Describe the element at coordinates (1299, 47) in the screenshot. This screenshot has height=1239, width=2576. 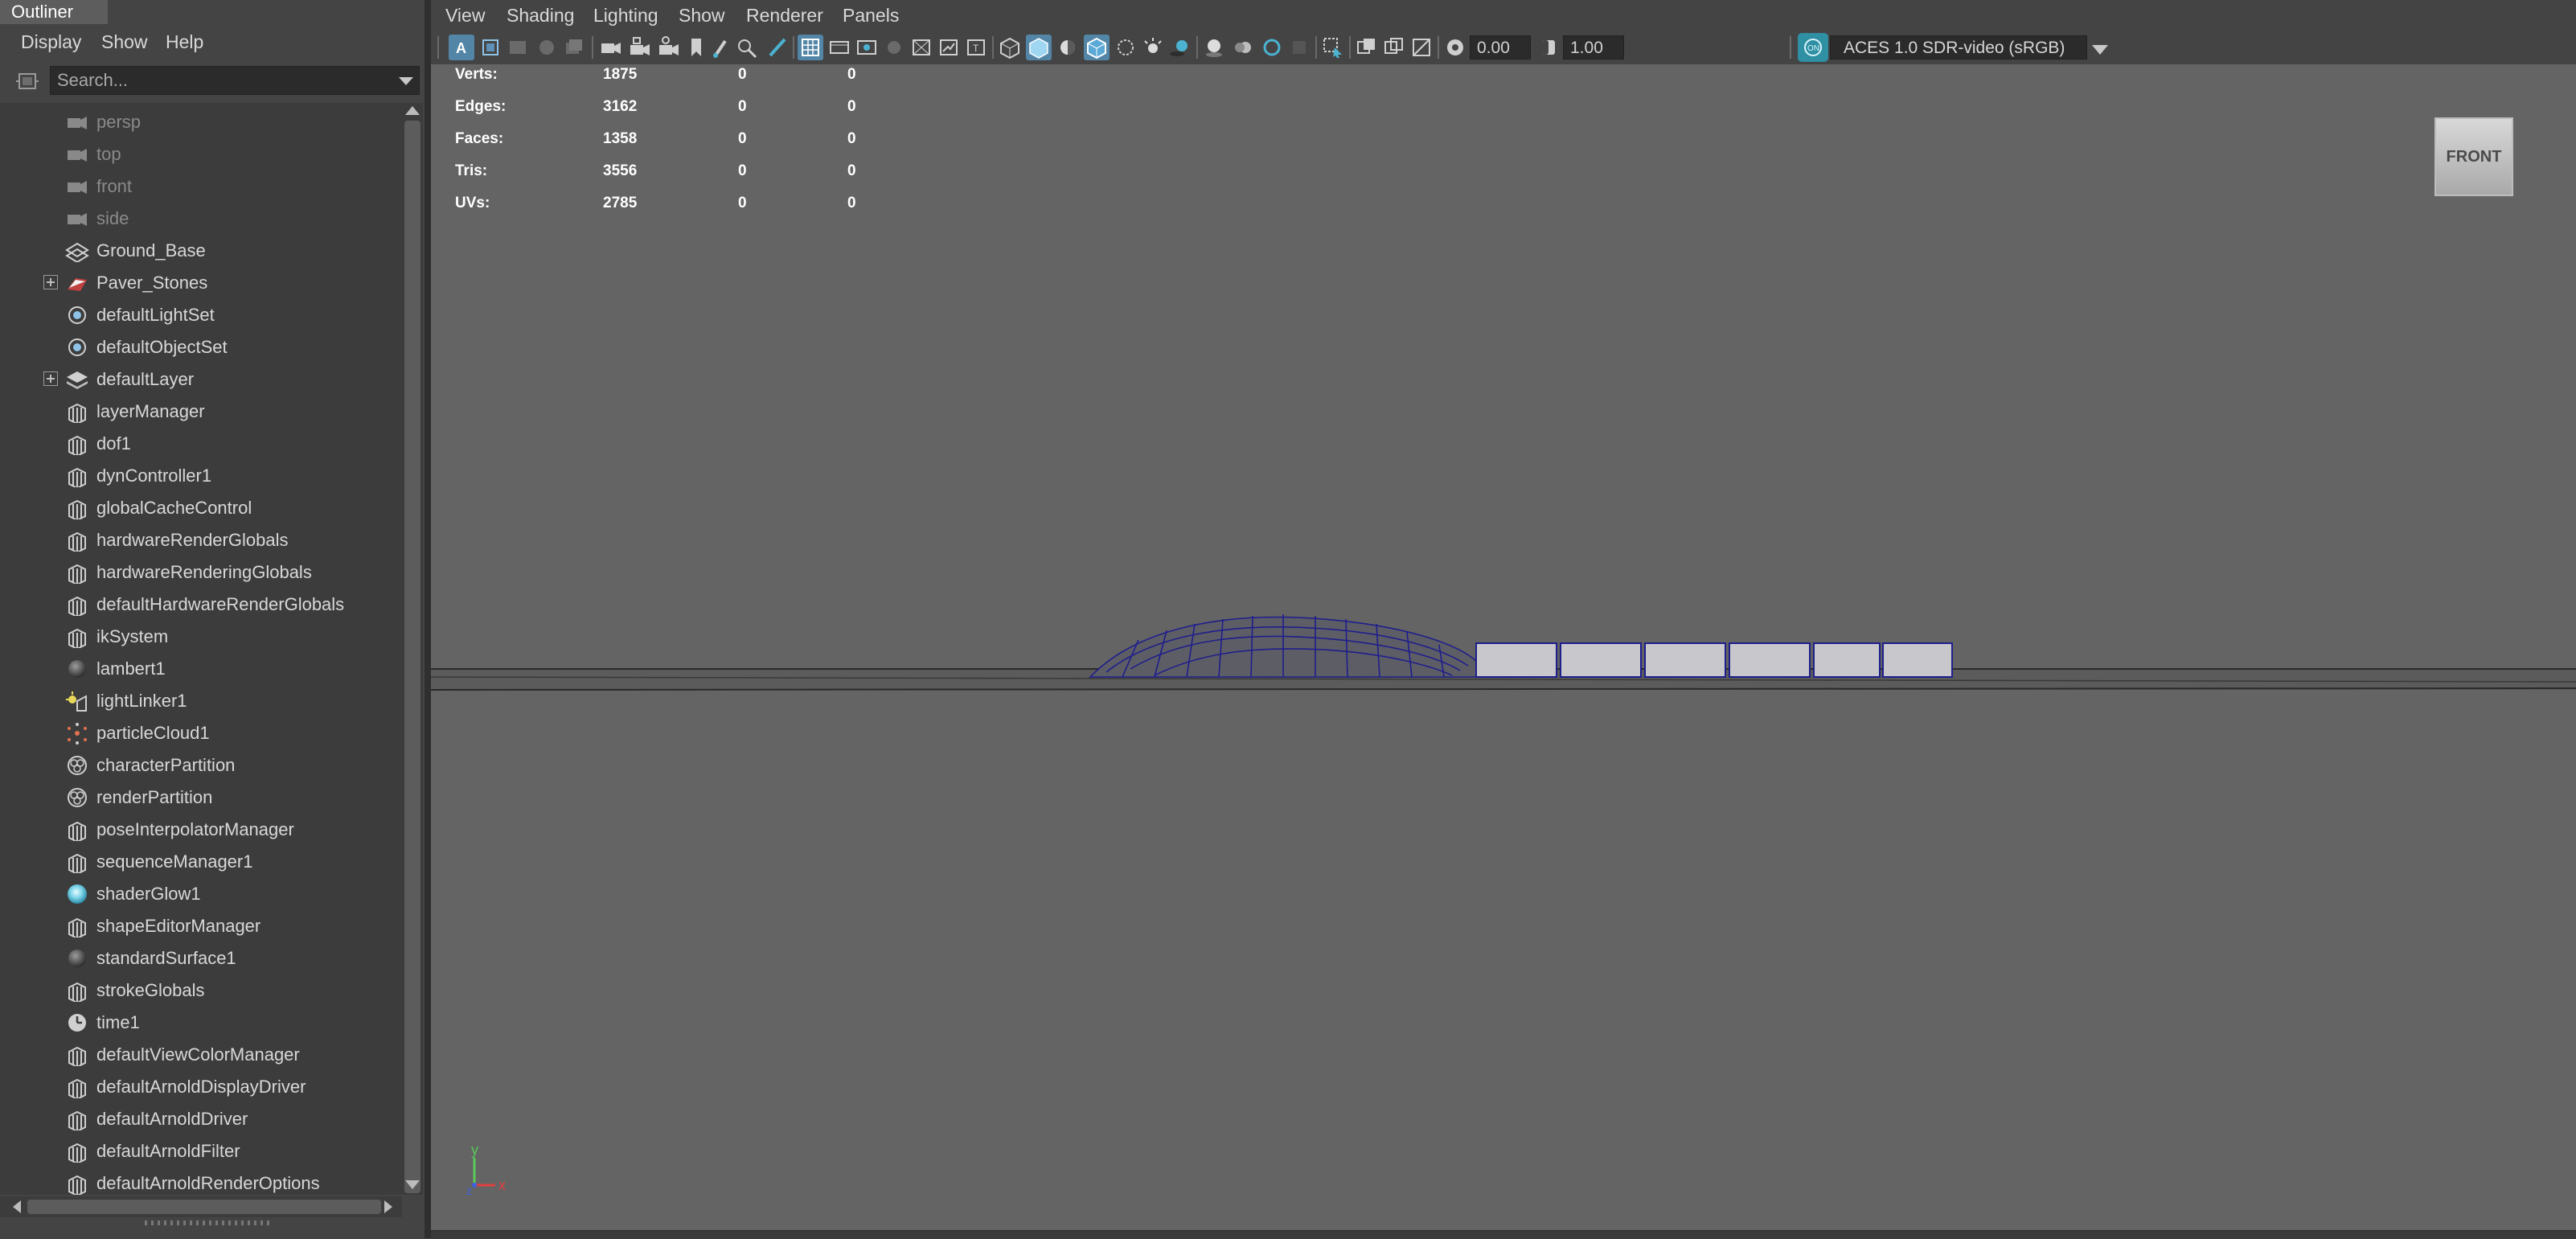
I see `depth-of-field-icon` at that location.